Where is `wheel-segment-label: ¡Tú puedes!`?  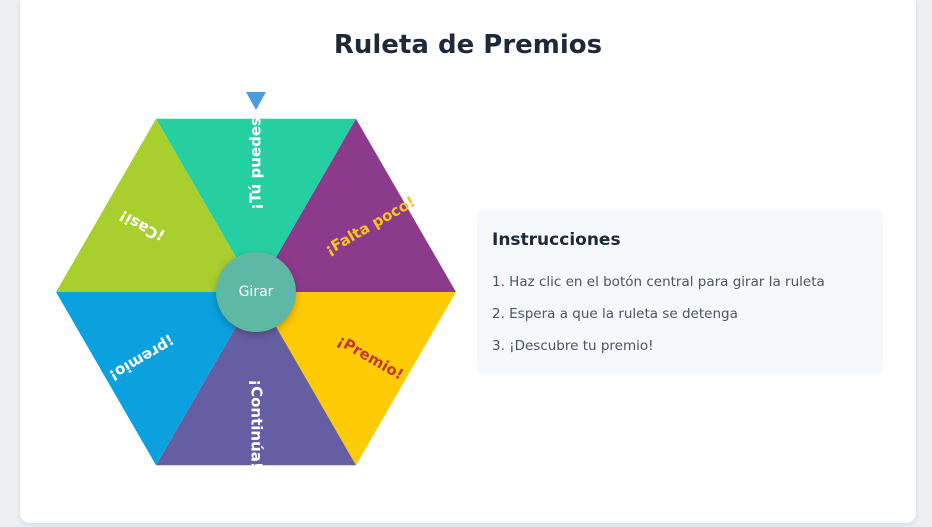 wheel-segment-label: ¡Tú puedes! is located at coordinates (256, 160).